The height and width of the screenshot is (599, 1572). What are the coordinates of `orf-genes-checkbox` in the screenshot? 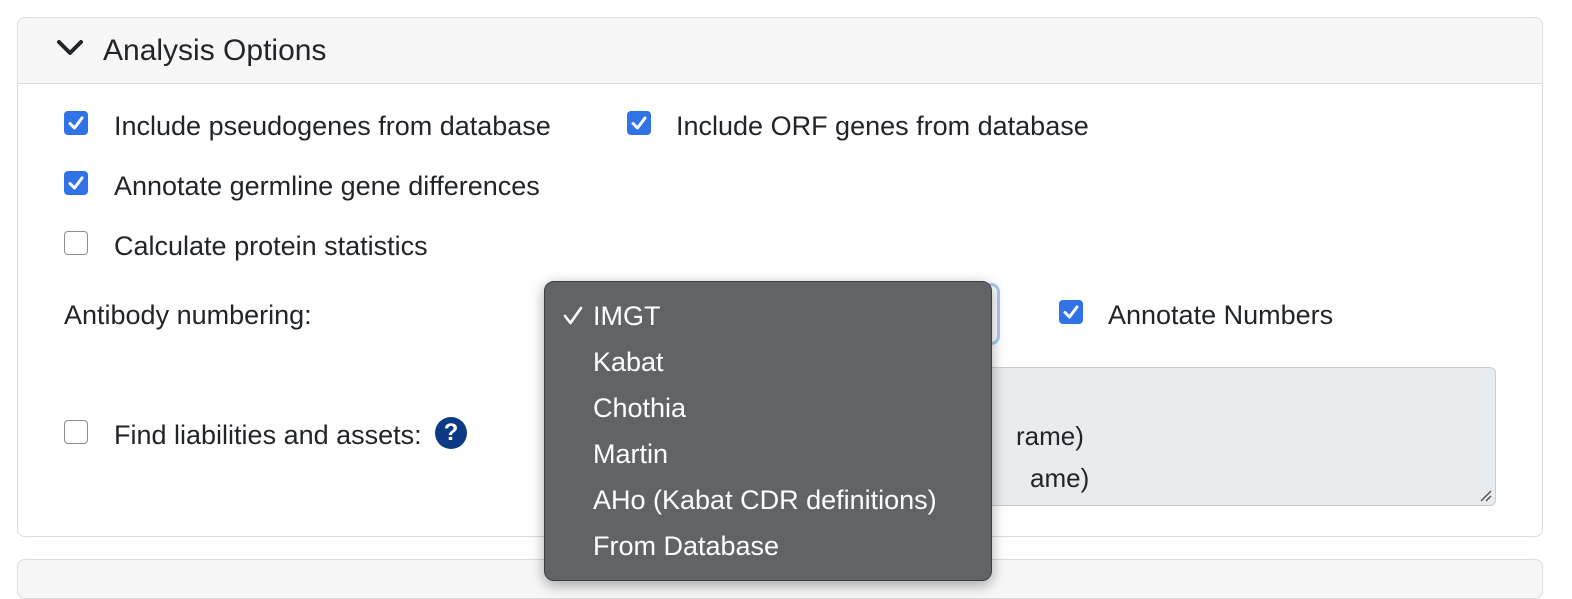 It's located at (639, 123).